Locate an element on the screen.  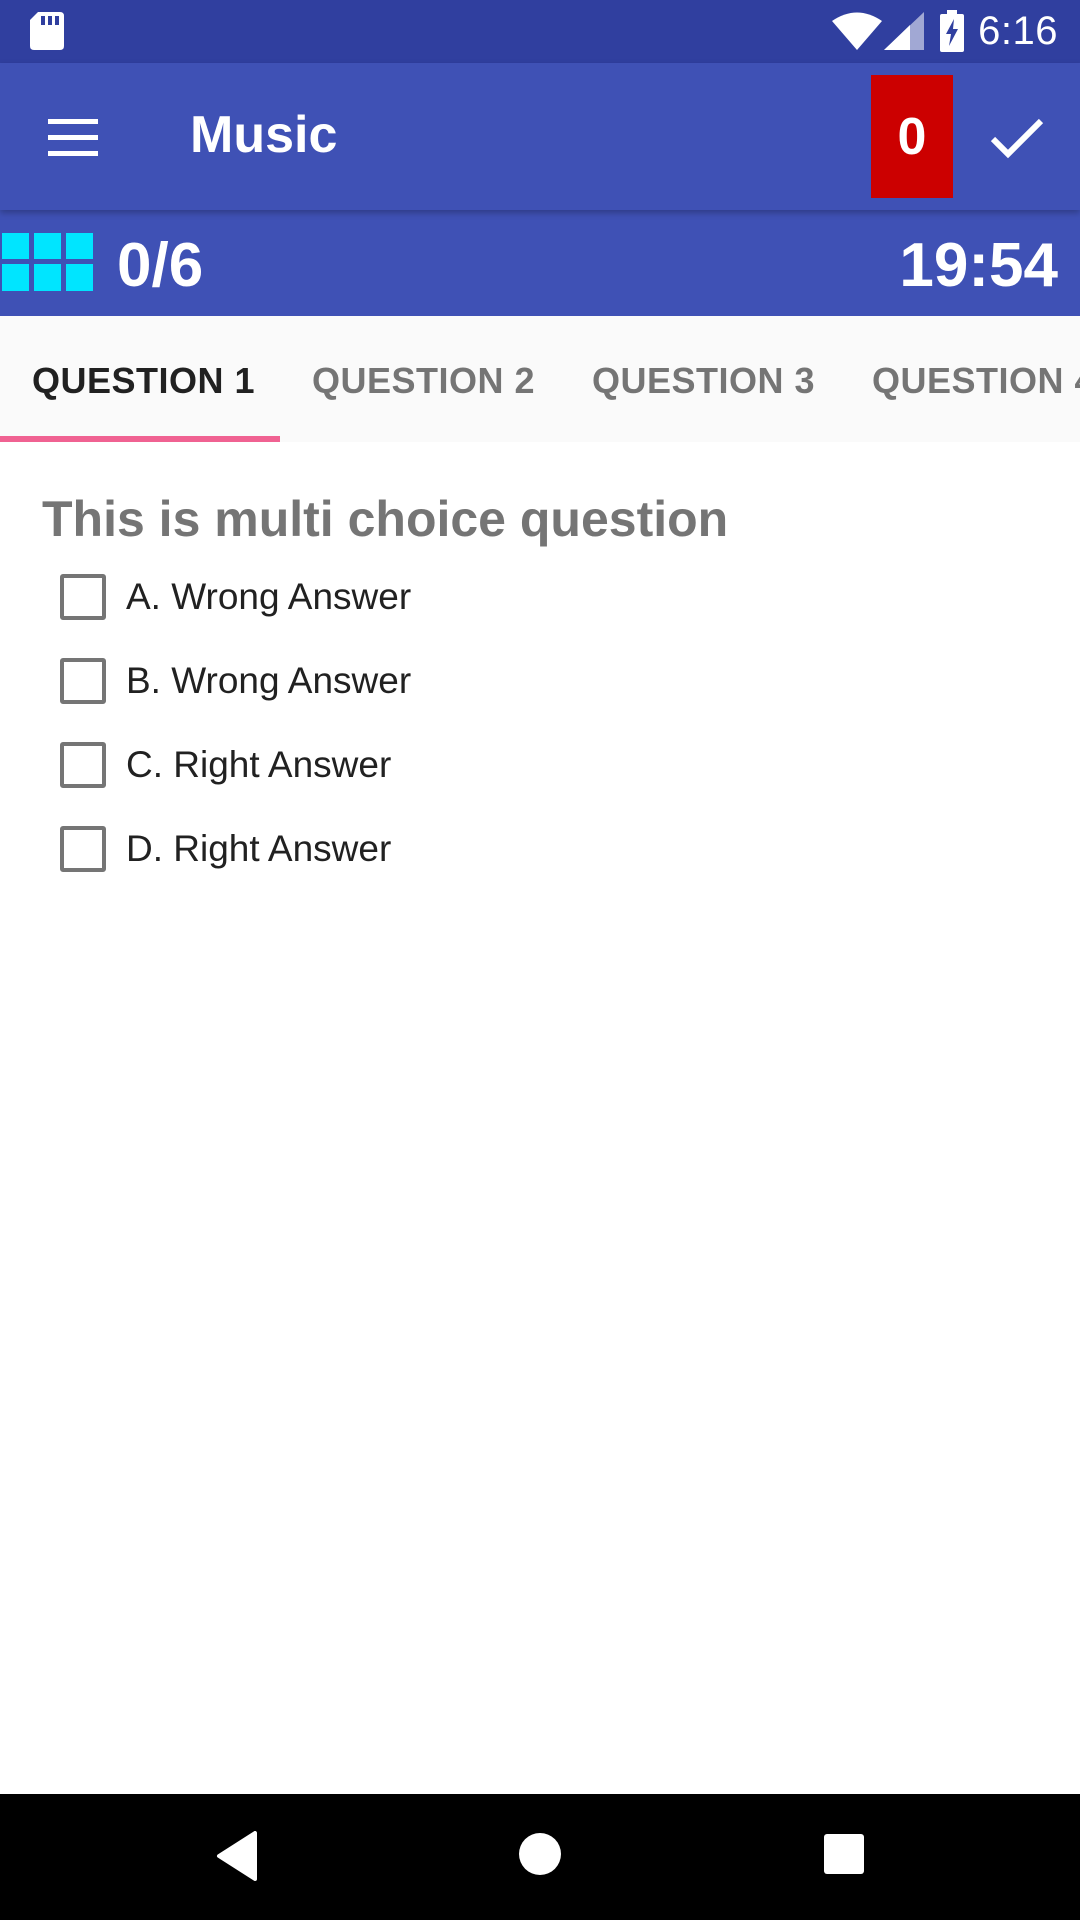
submit-button is located at coordinates (1017, 137).